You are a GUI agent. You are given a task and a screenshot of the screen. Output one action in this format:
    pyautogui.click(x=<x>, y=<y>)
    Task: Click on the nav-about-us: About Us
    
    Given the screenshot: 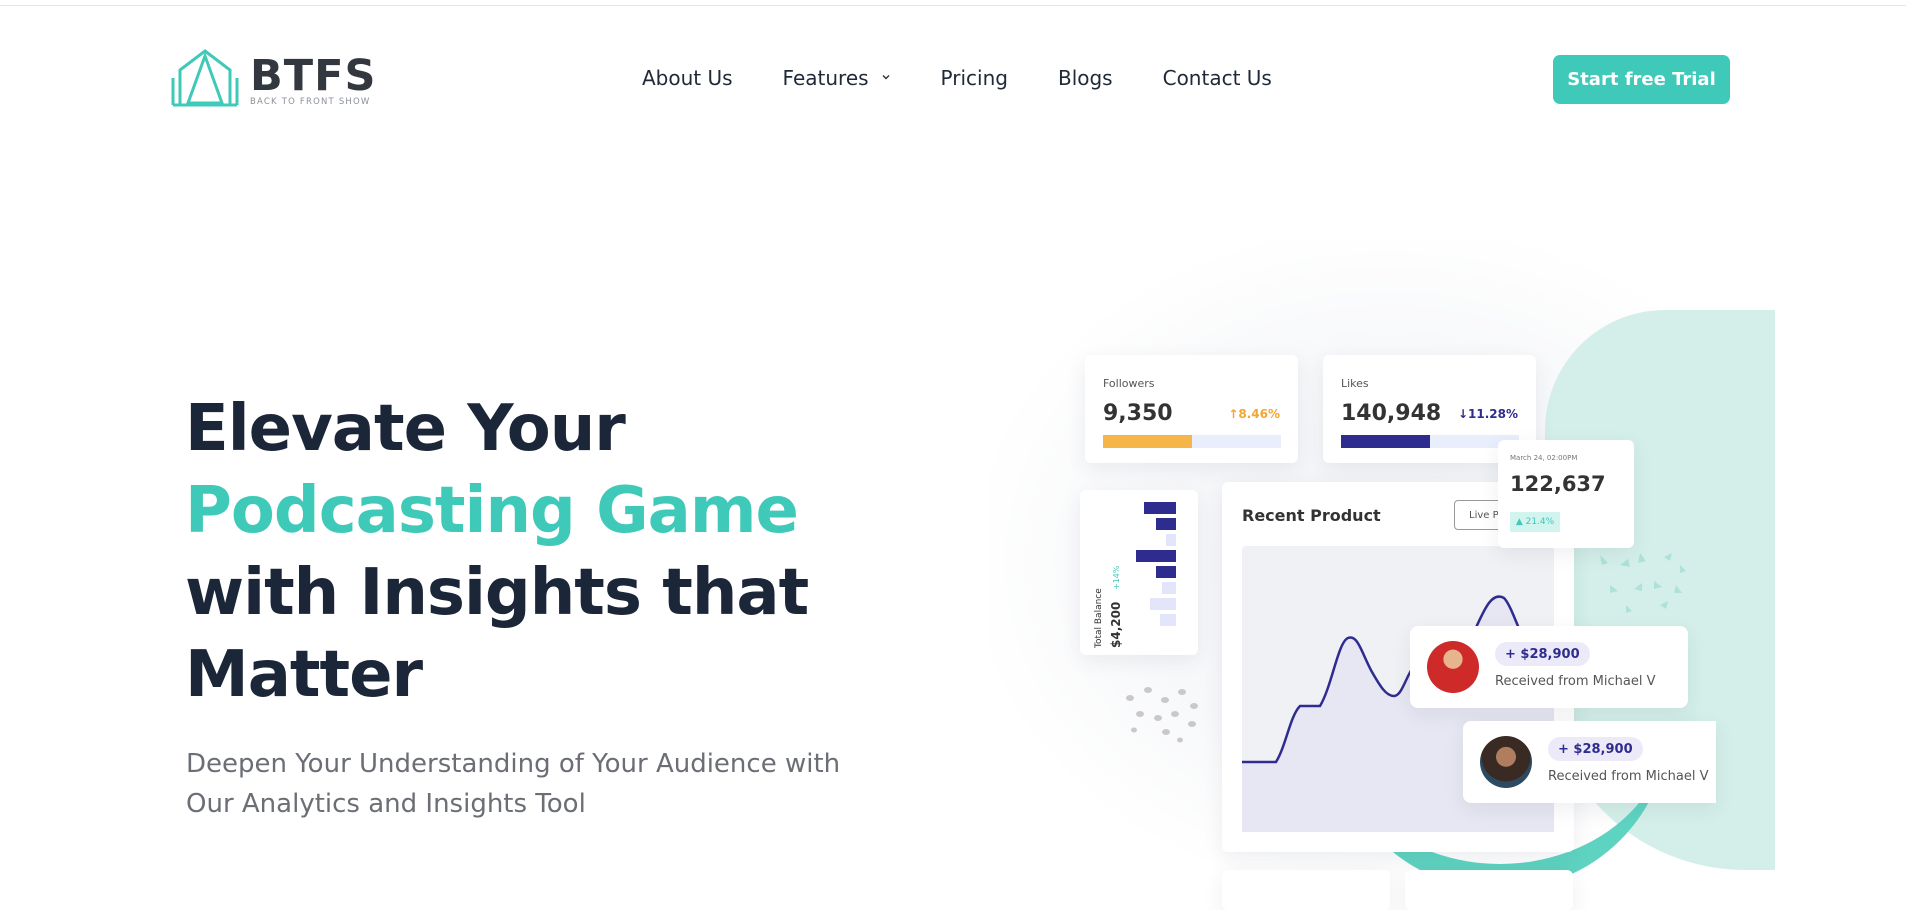 What is the action you would take?
    pyautogui.click(x=687, y=78)
    